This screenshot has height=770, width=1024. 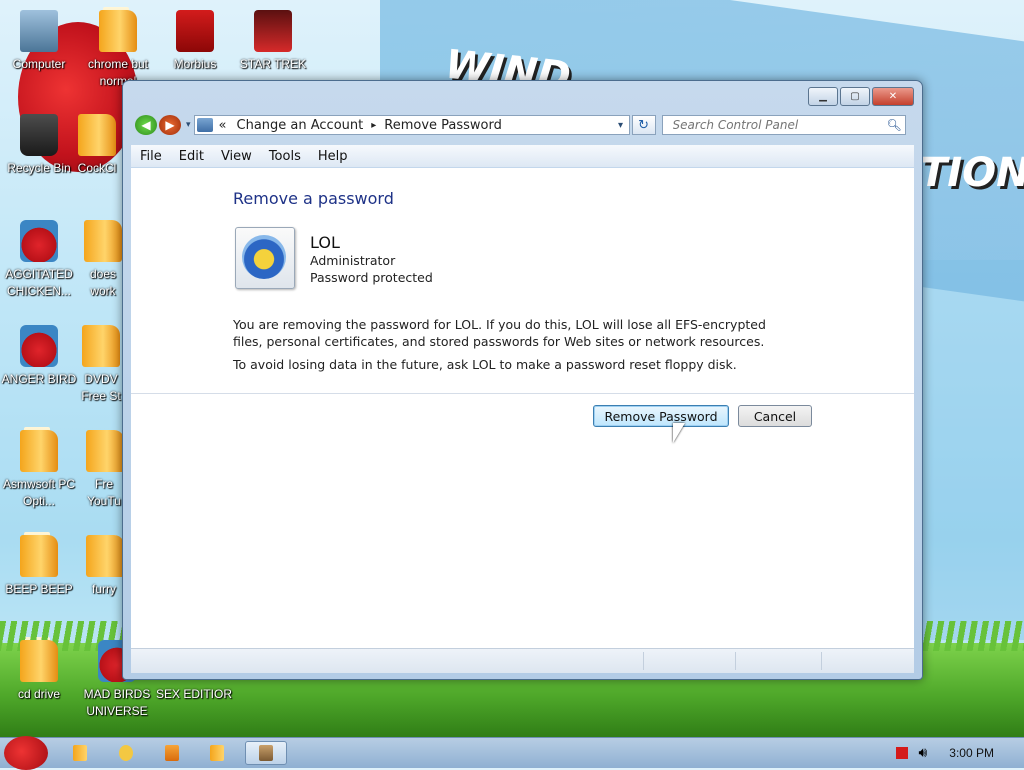 What do you see at coordinates (972, 173) in the screenshot?
I see `wallpaper-text-right: TION` at bounding box center [972, 173].